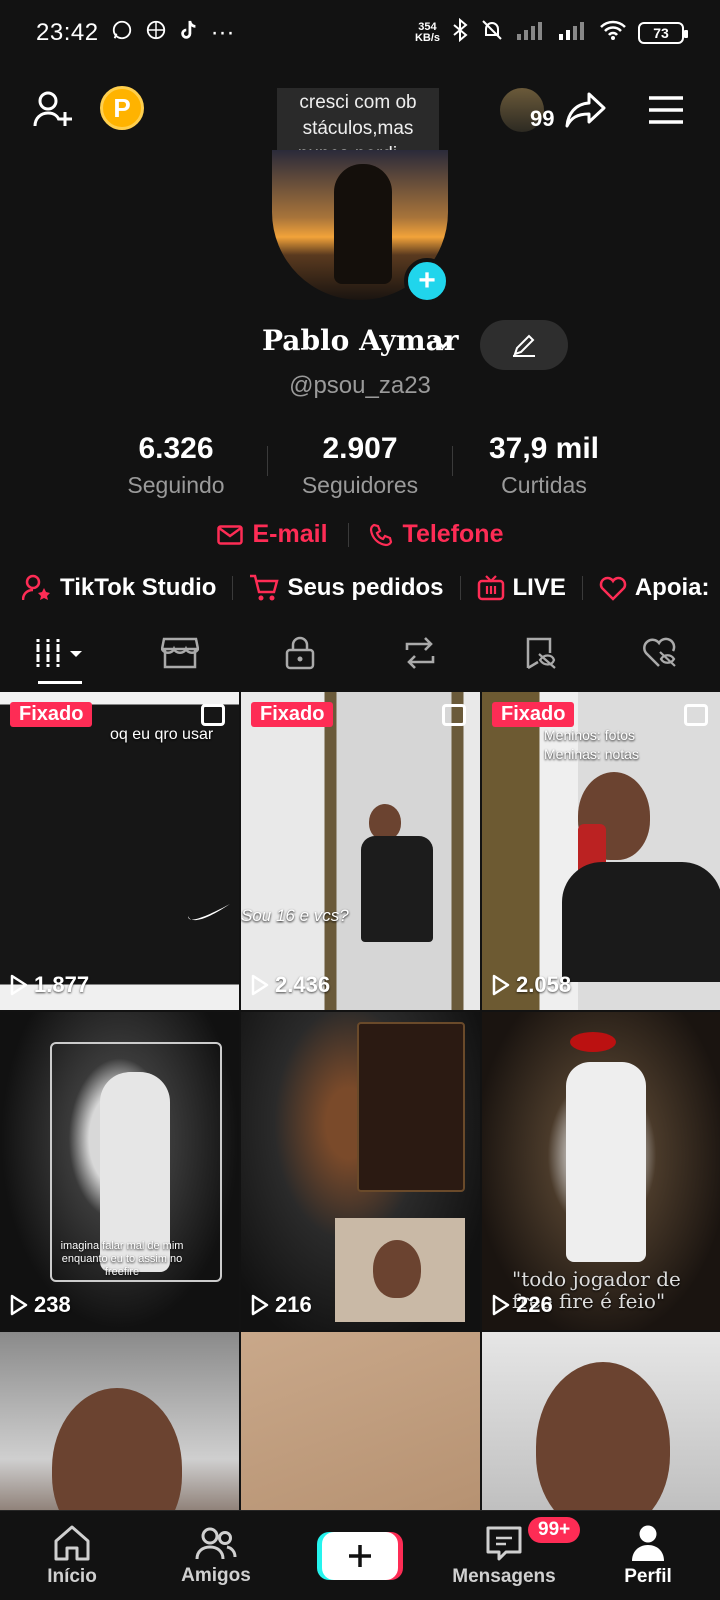 This screenshot has width=720, height=1600. Describe the element at coordinates (122, 33) in the screenshot. I see `whatsapp-icon` at that location.